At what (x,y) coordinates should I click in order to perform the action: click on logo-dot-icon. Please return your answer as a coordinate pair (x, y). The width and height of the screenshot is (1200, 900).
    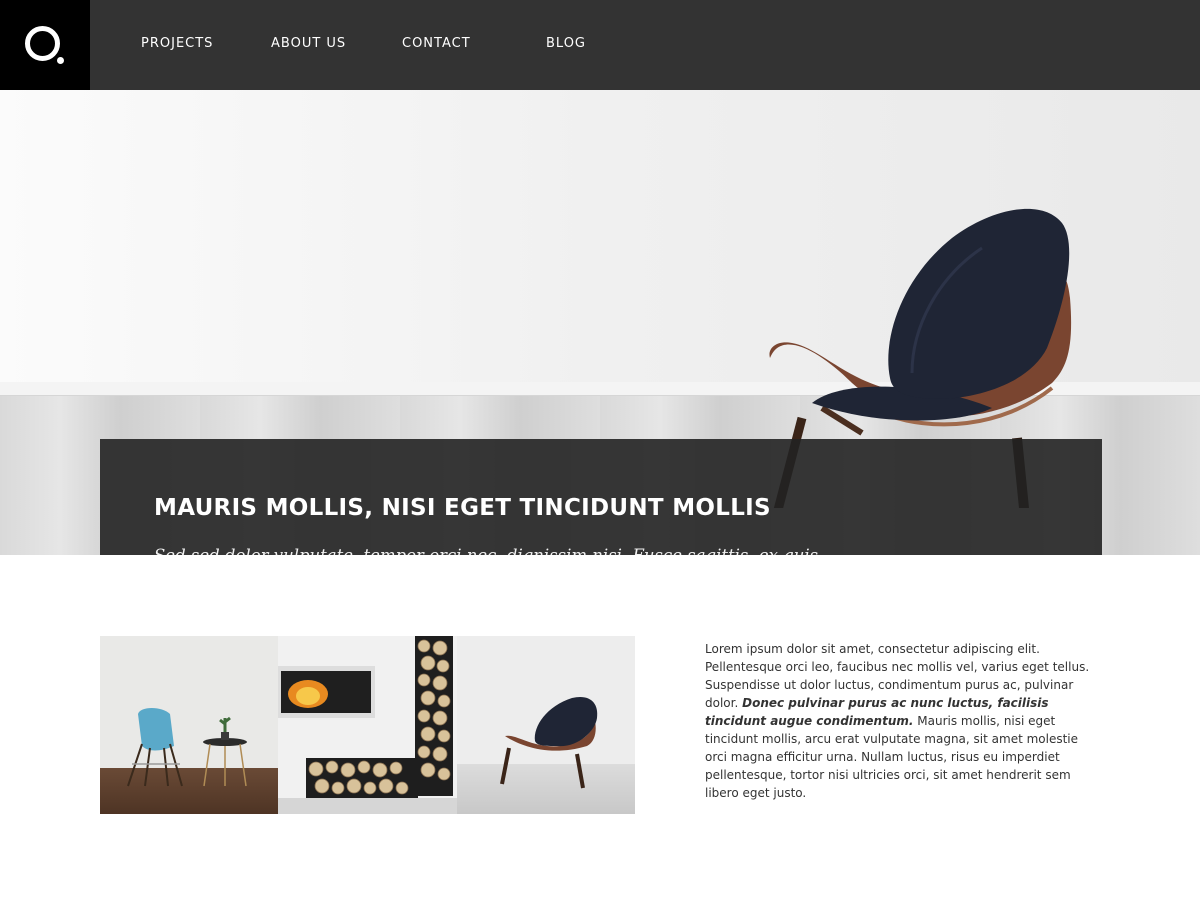
    Looking at the image, I should click on (60, 60).